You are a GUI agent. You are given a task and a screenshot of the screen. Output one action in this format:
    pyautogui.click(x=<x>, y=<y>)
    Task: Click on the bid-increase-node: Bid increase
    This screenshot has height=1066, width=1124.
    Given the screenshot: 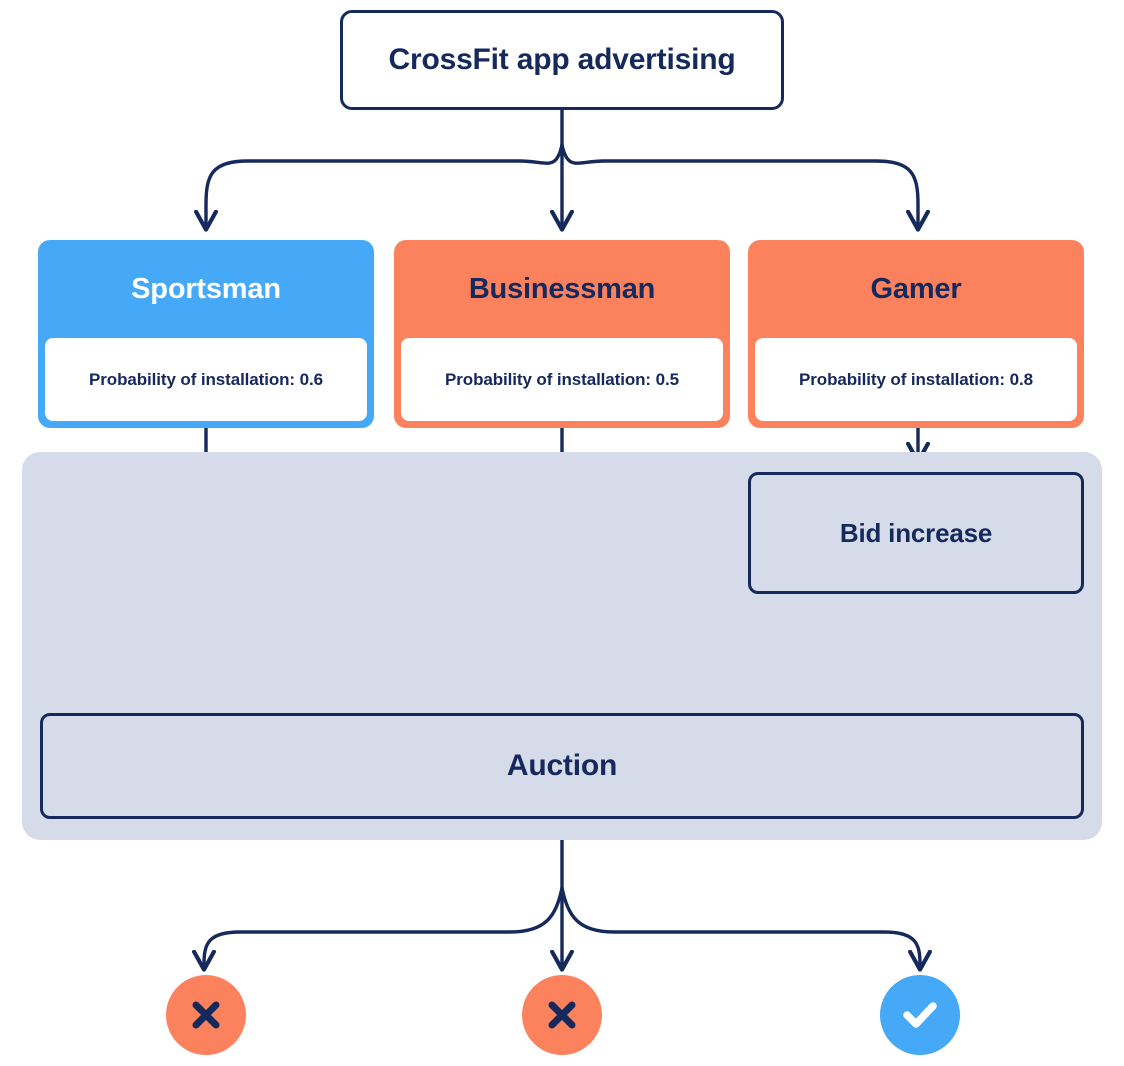 What is the action you would take?
    pyautogui.click(x=916, y=533)
    